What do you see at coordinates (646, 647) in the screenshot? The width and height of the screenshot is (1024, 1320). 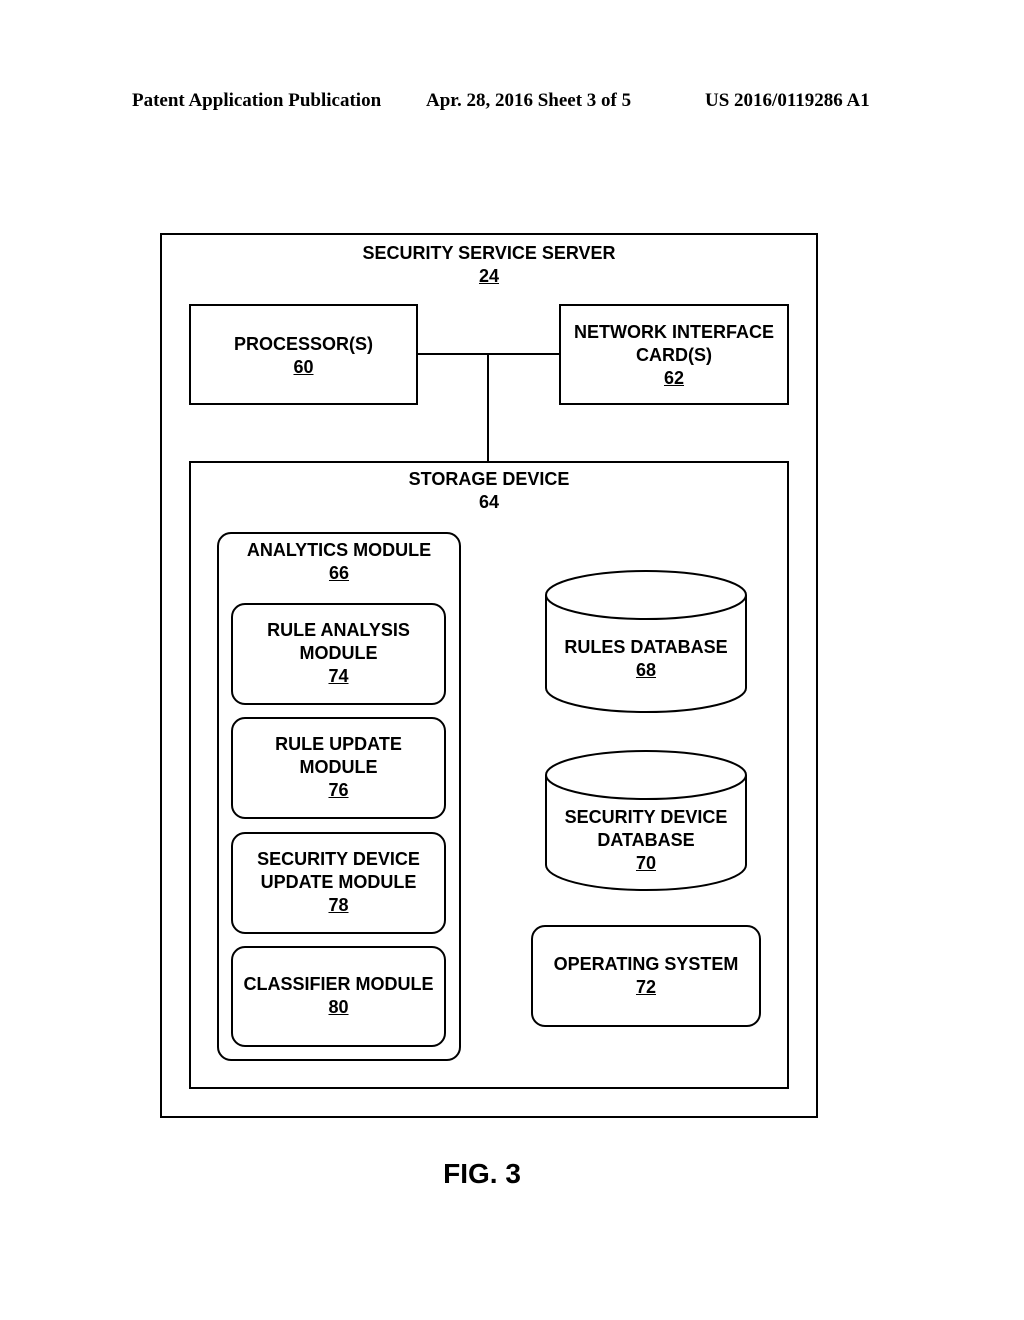 I see `rules-database-title: RULES DATABASE` at bounding box center [646, 647].